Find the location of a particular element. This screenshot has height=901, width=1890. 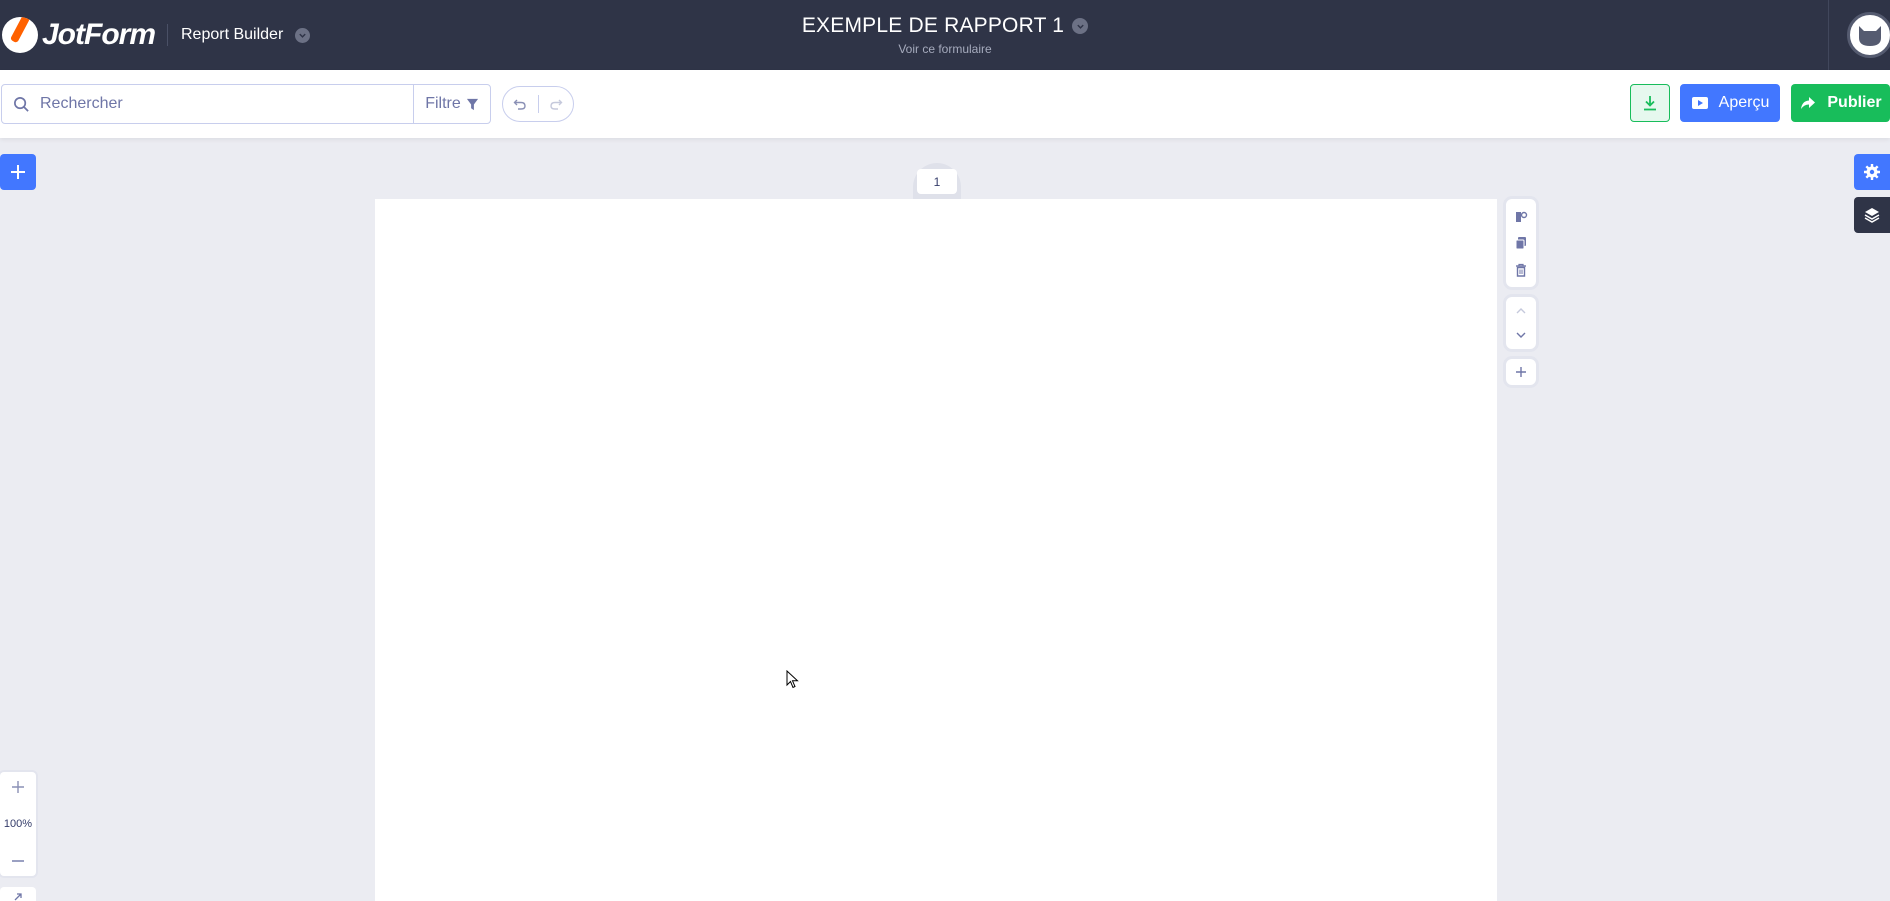

view-form-link: Voir ce formulaire is located at coordinates (945, 49).